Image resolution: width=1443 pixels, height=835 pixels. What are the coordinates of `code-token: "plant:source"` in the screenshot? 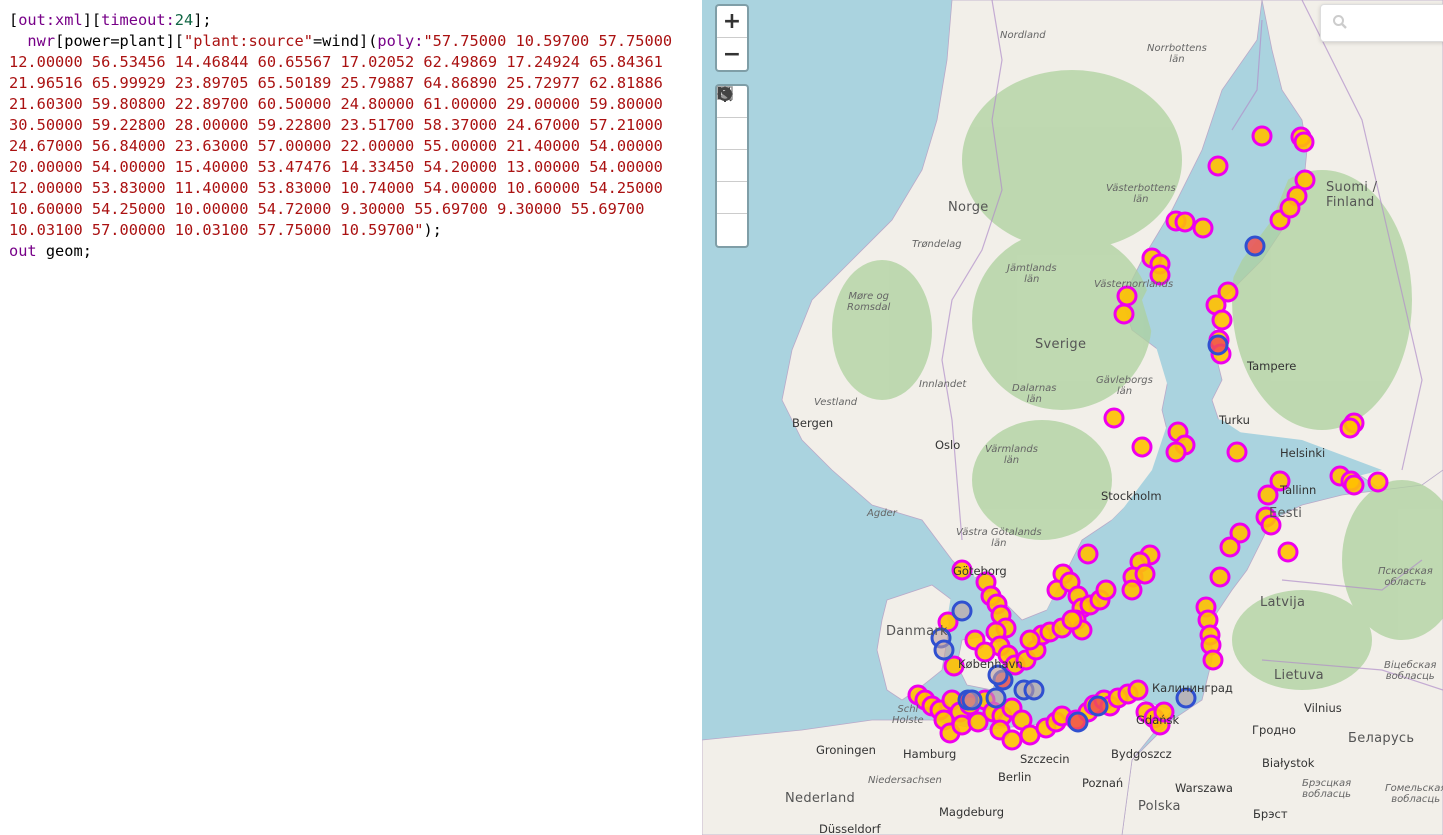 It's located at (248, 41).